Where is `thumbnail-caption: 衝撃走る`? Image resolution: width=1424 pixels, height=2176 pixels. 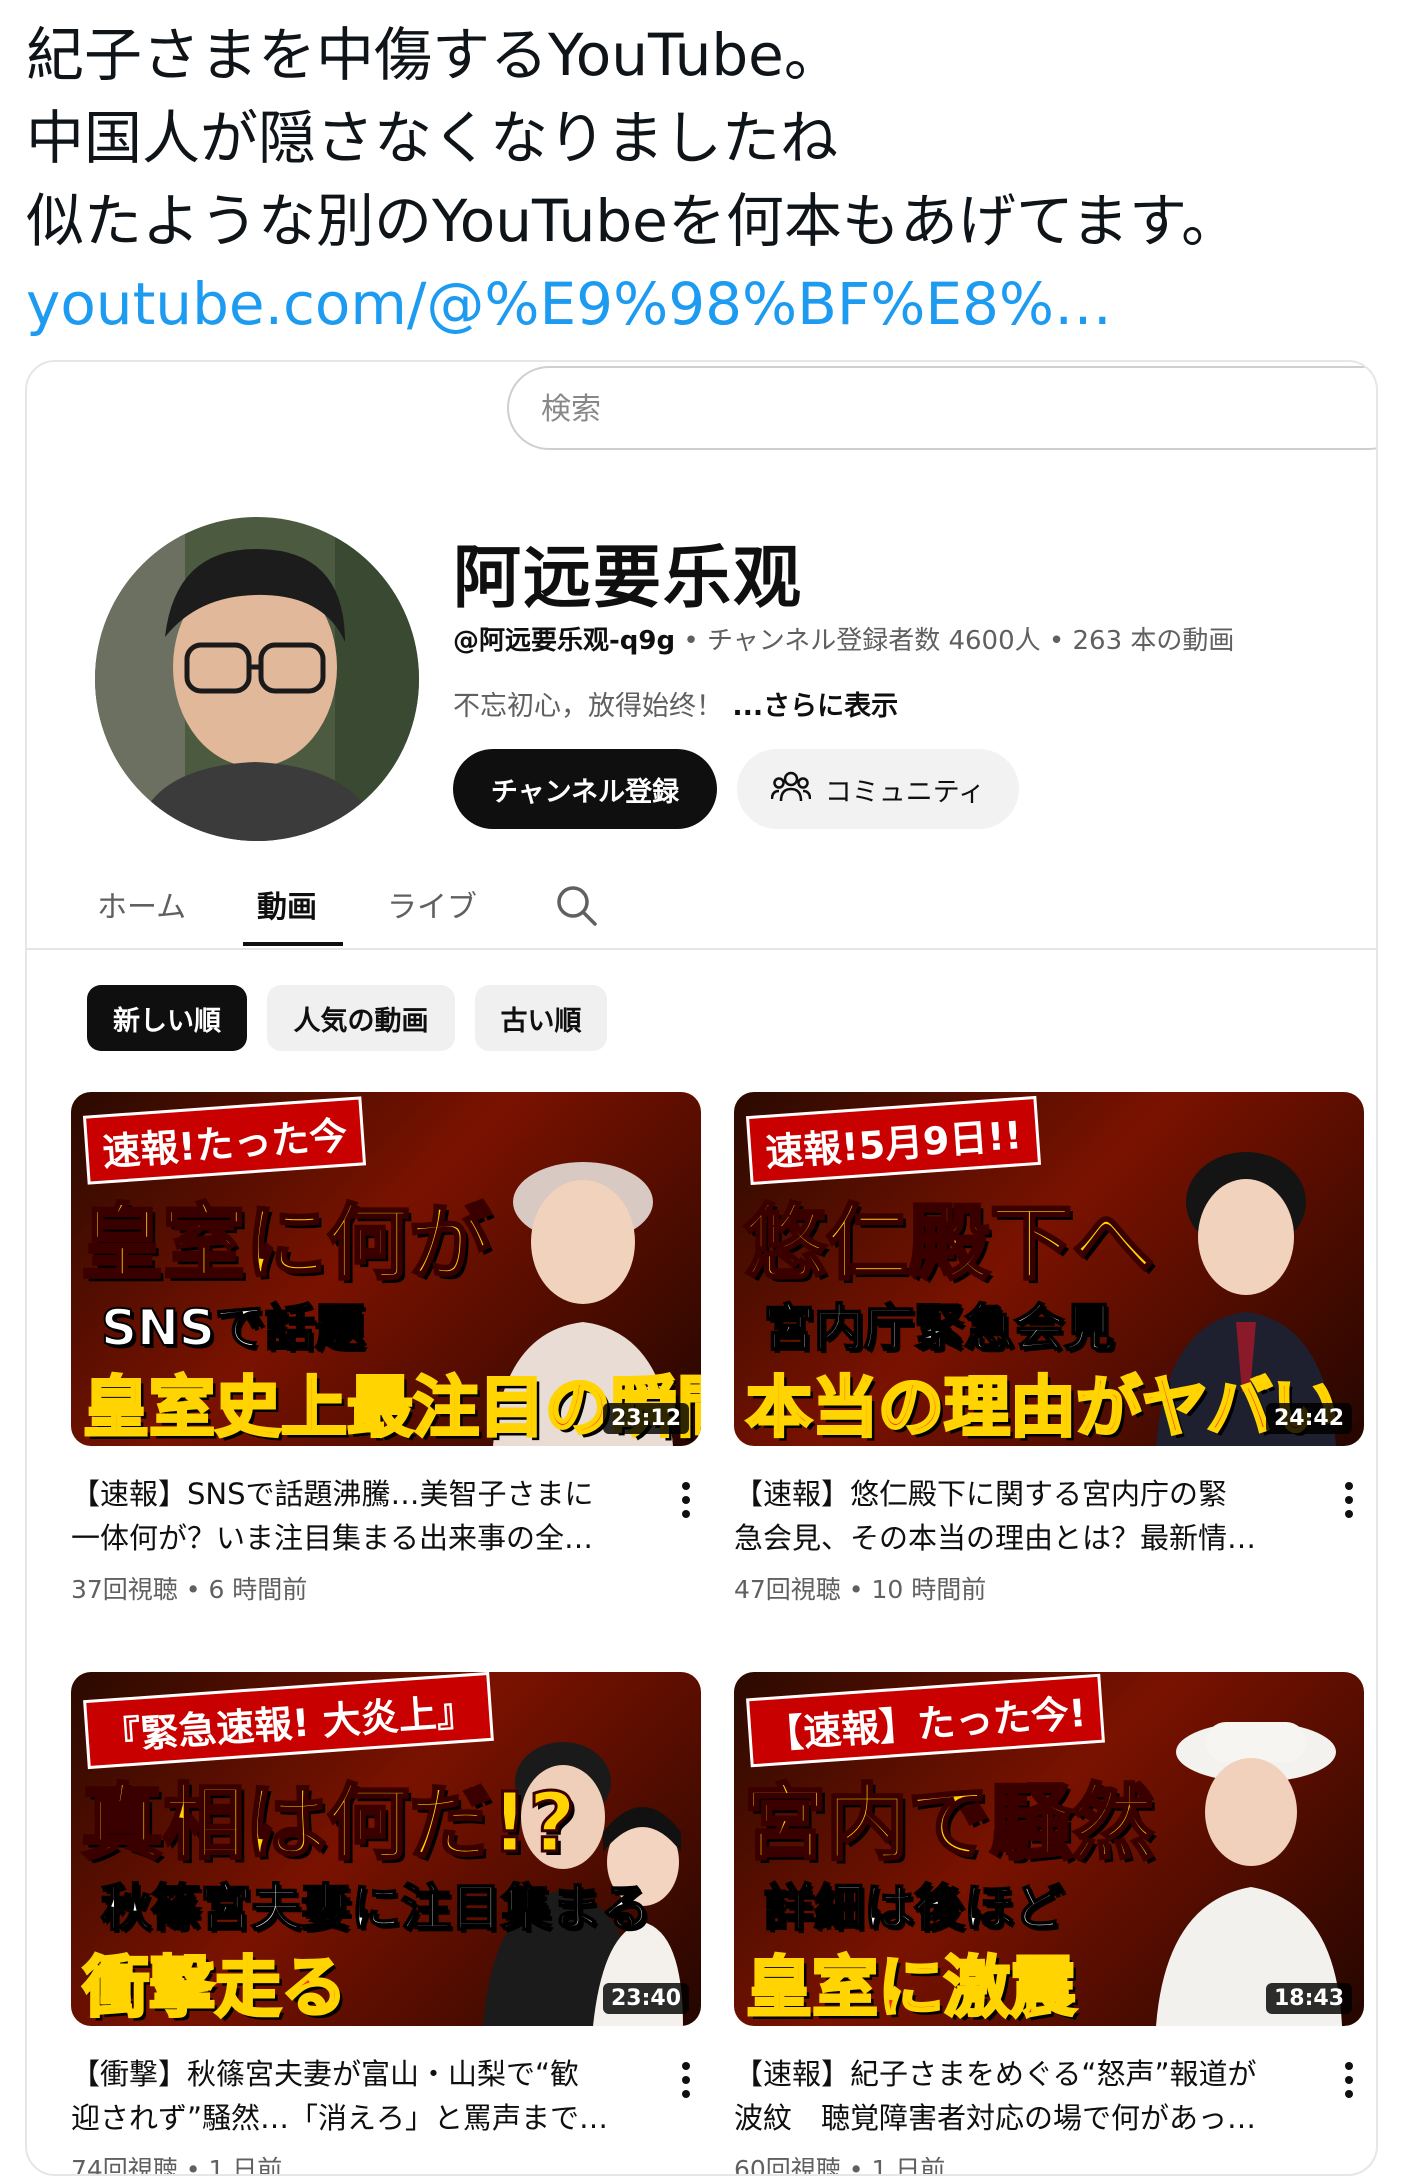 thumbnail-caption: 衝撃走る is located at coordinates (215, 1987).